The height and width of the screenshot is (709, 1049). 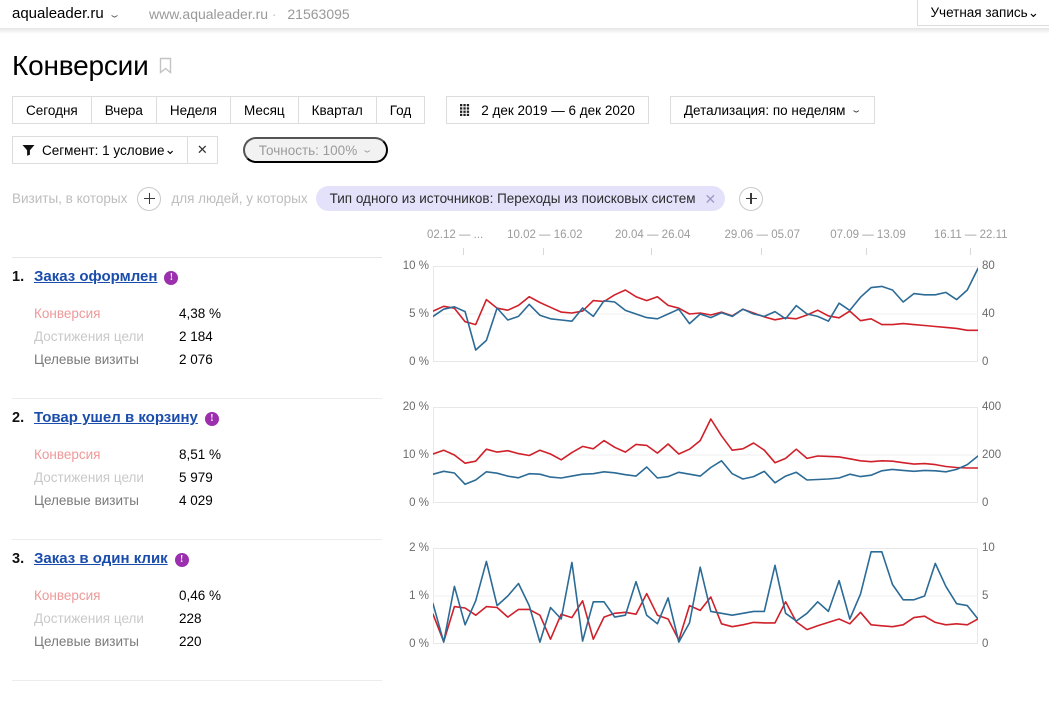 I want to click on period-button-yesterday: Вчера, so click(x=123, y=110).